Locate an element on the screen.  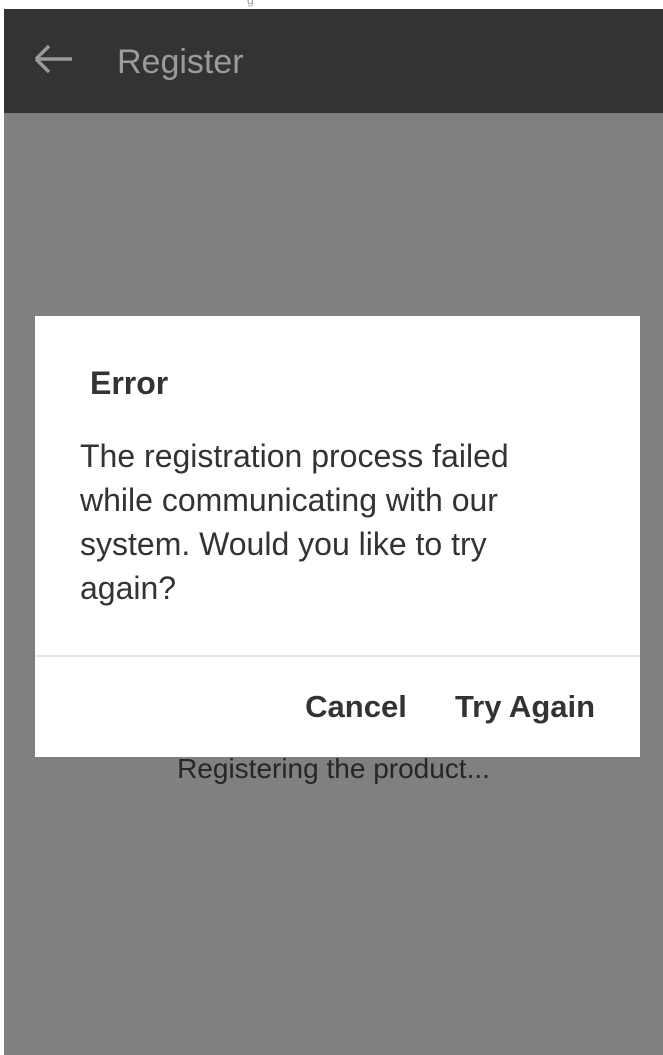
cancel-button: Cancel is located at coordinates (356, 707).